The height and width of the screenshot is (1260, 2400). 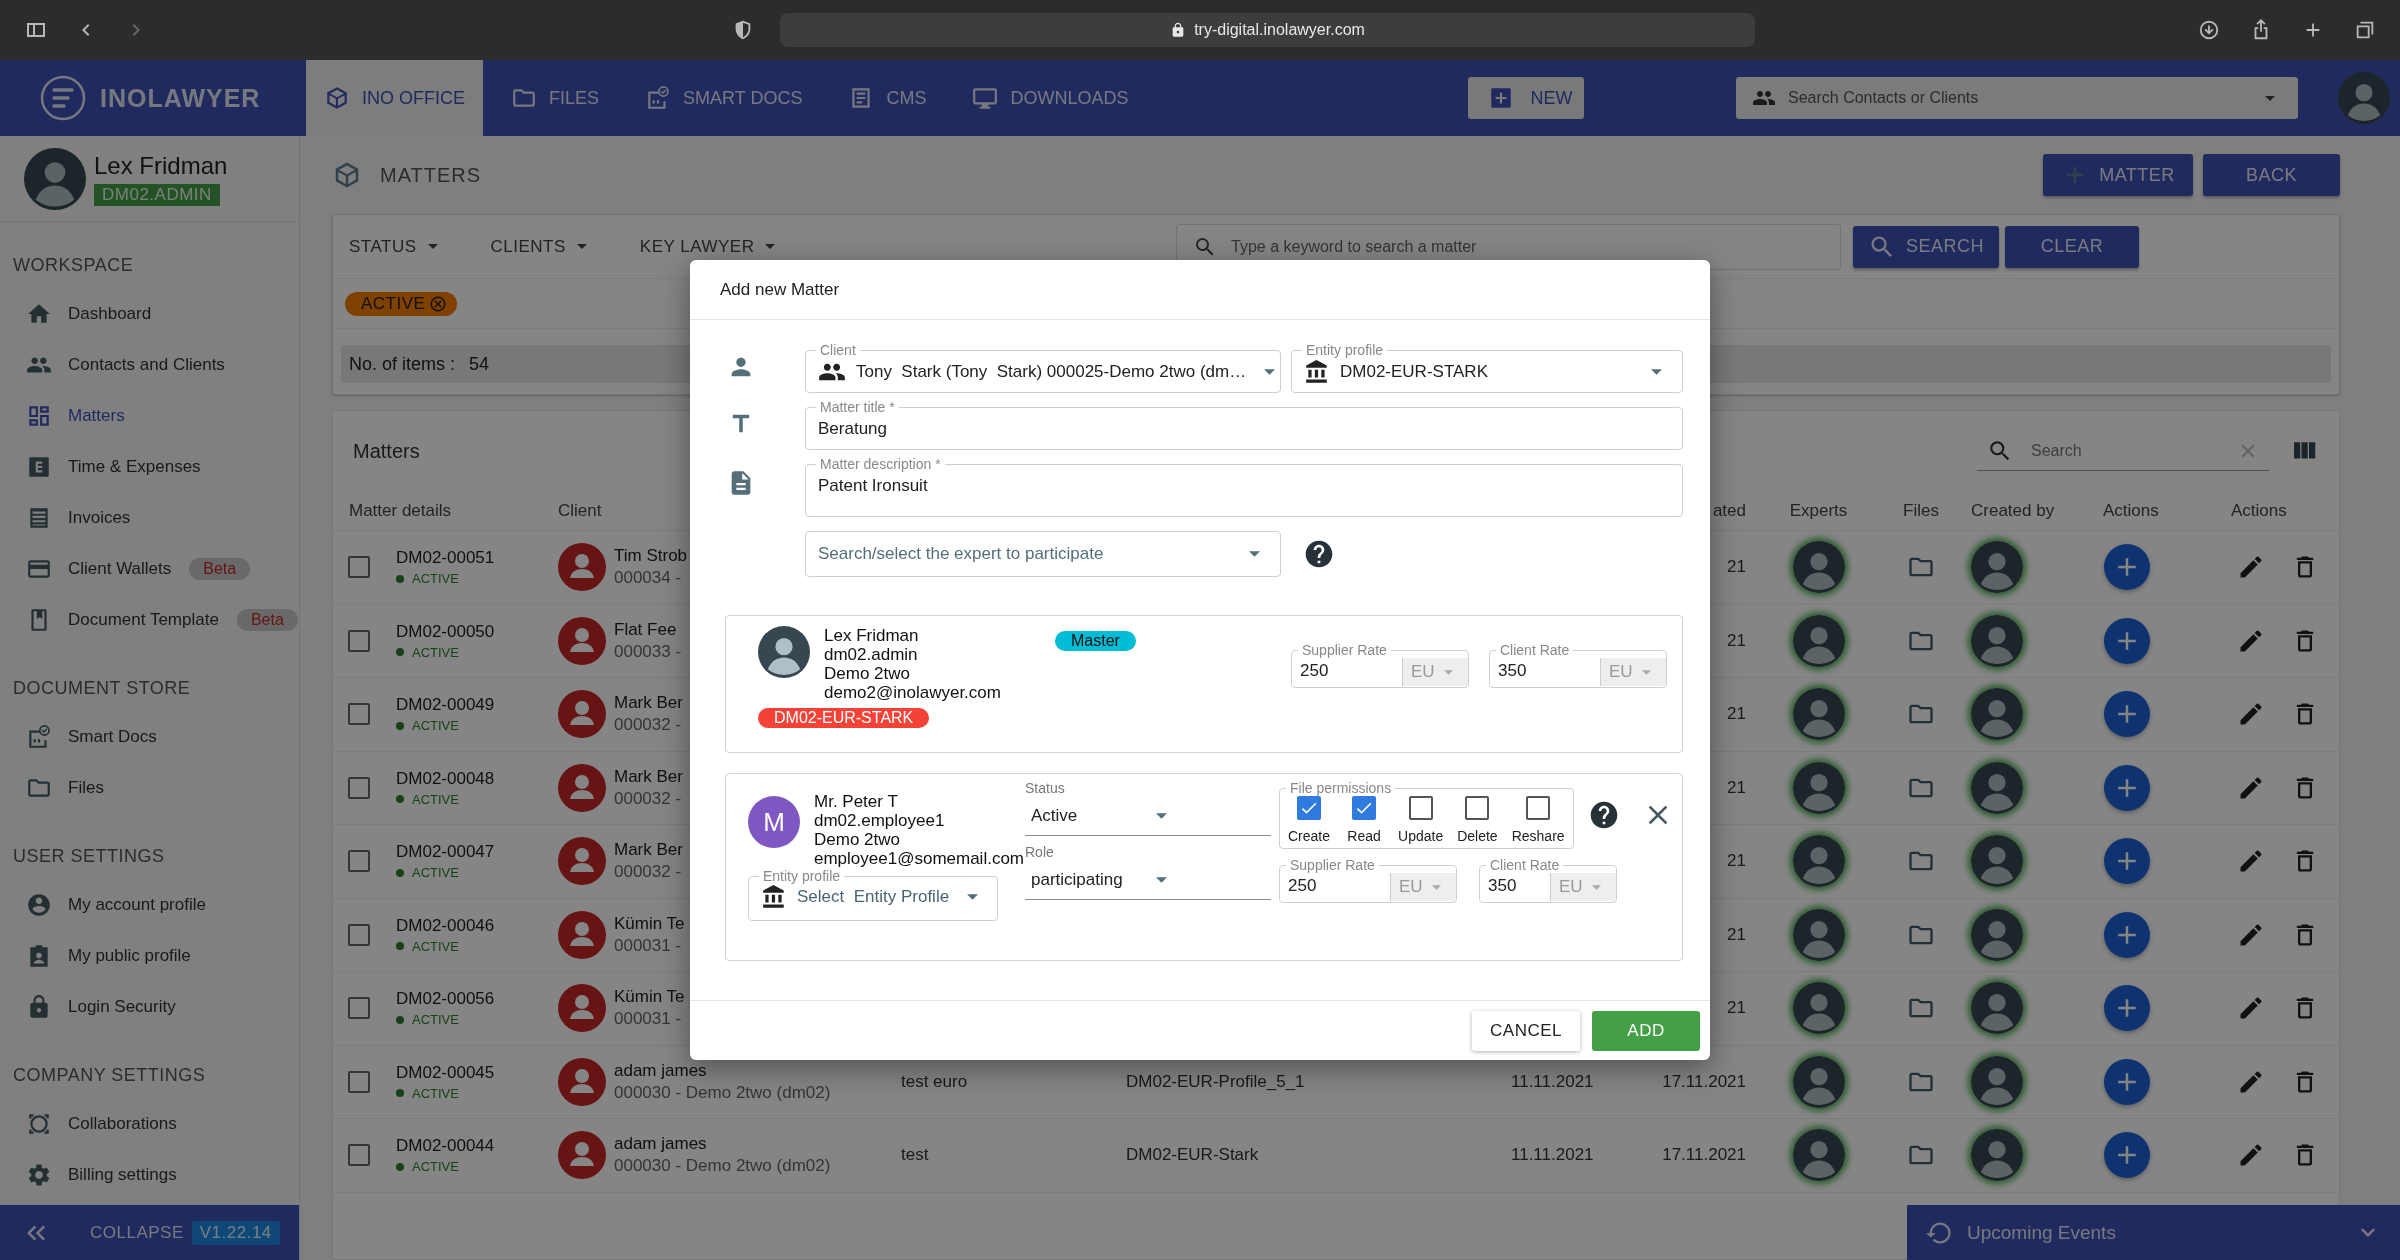 What do you see at coordinates (2118, 175) in the screenshot?
I see `add-matter-button: MATTER` at bounding box center [2118, 175].